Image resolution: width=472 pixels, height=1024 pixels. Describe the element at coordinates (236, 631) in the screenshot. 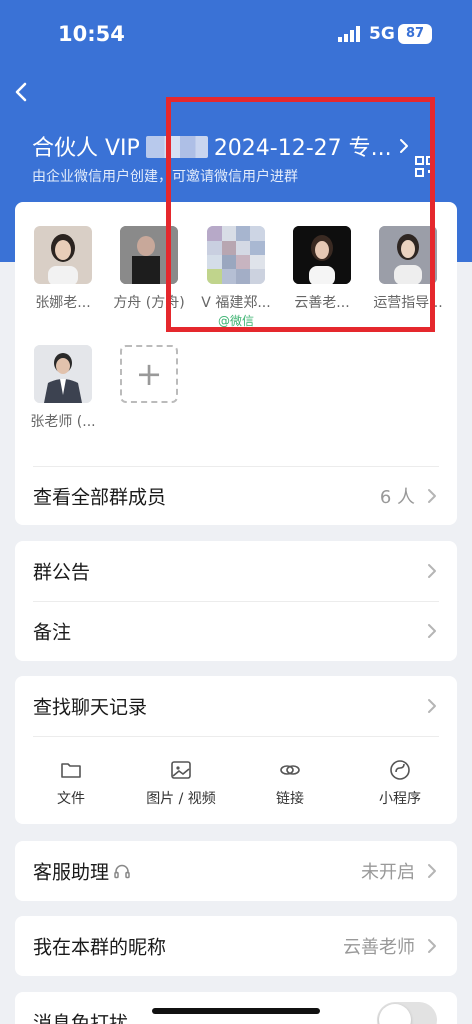

I see `remark-row: 备注` at that location.